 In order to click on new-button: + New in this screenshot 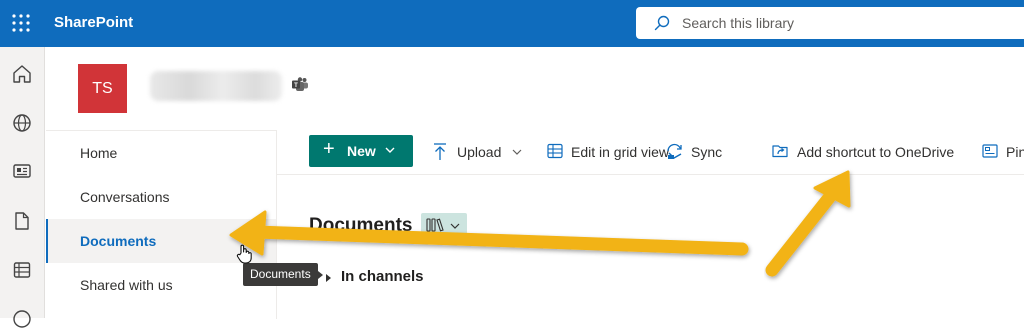, I will do `click(361, 151)`.